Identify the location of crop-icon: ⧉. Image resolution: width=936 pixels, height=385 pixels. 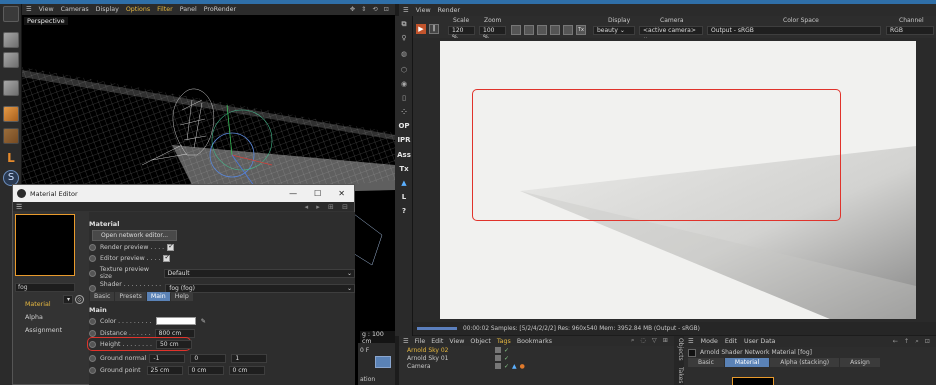
(404, 24).